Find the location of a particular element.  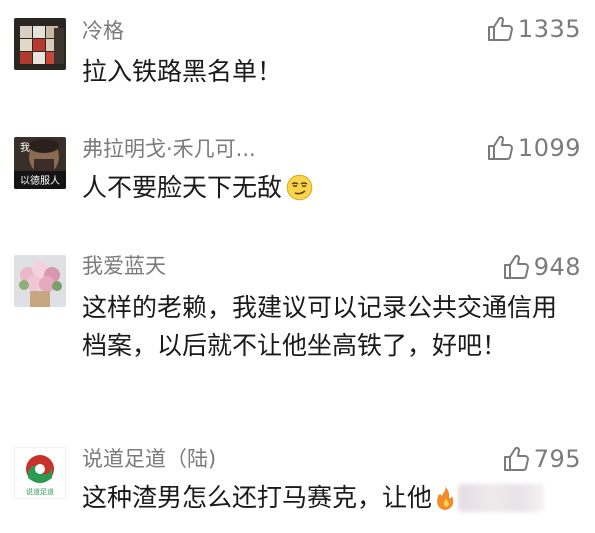

like-button: 1335 is located at coordinates (533, 29).